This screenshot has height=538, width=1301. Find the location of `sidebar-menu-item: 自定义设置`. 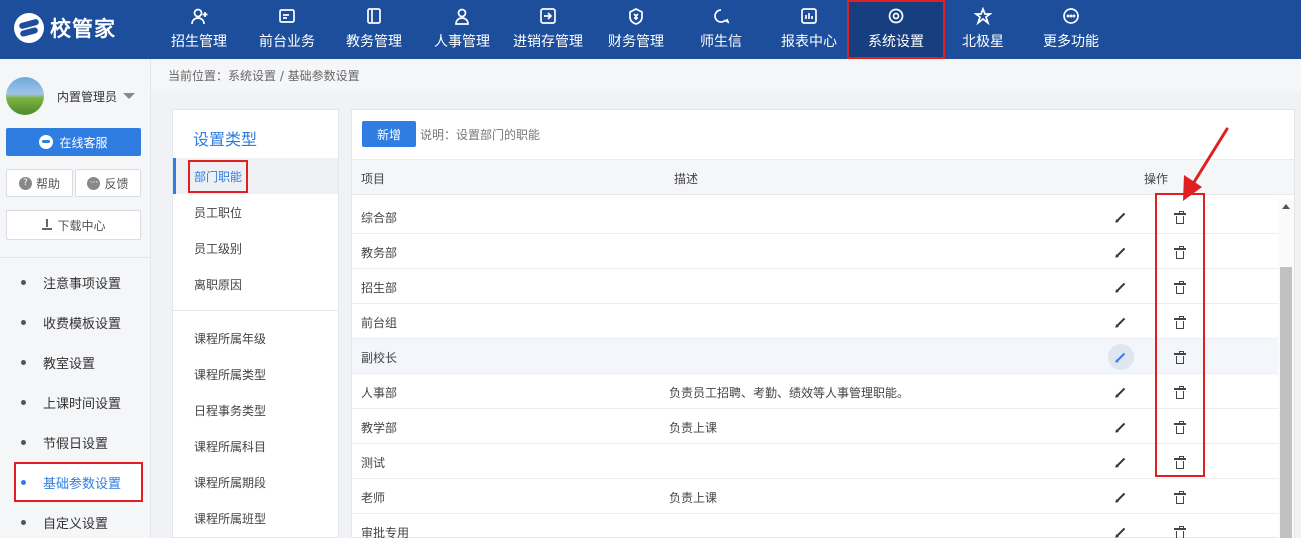

sidebar-menu-item: 自定义设置 is located at coordinates (75, 520).